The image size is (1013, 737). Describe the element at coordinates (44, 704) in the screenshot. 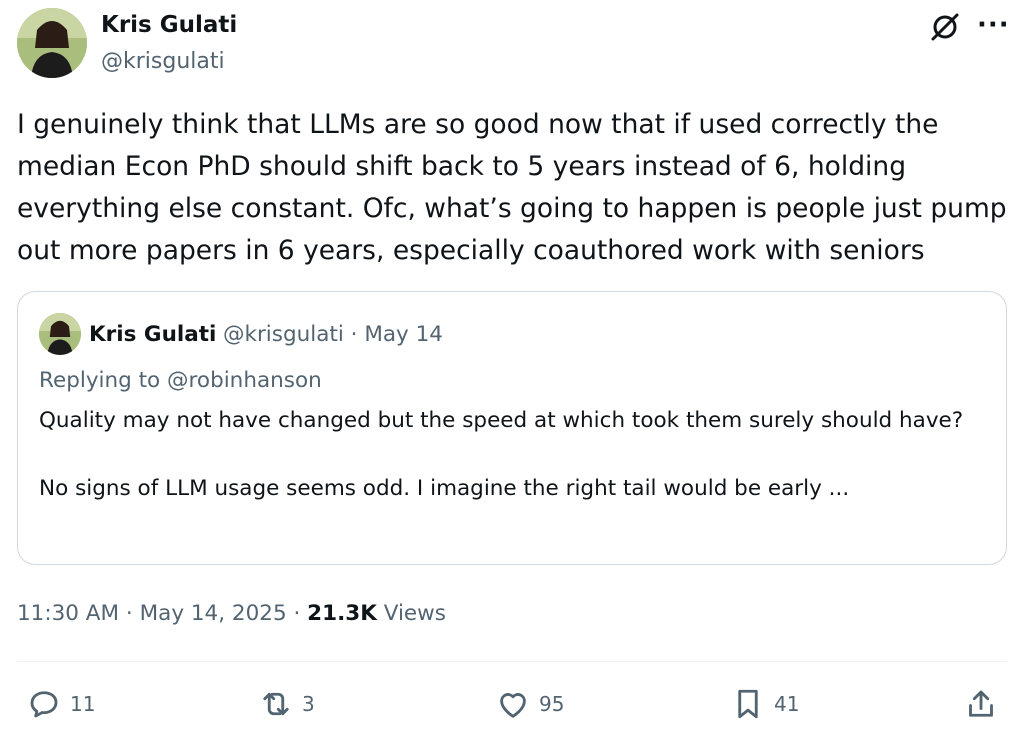

I see `reply-icon` at that location.